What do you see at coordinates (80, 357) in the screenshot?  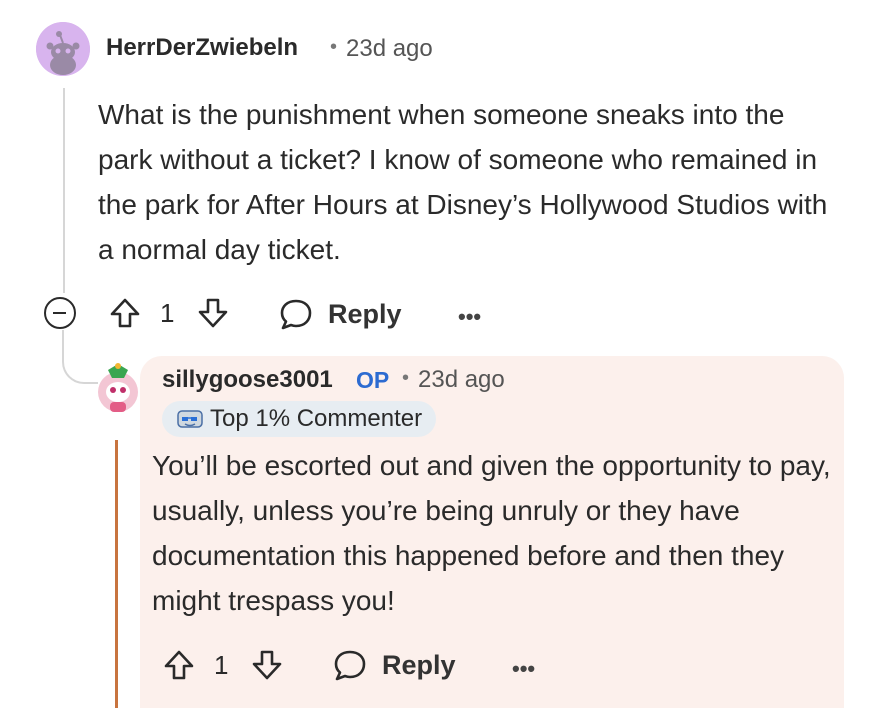 I see `thread-connector` at bounding box center [80, 357].